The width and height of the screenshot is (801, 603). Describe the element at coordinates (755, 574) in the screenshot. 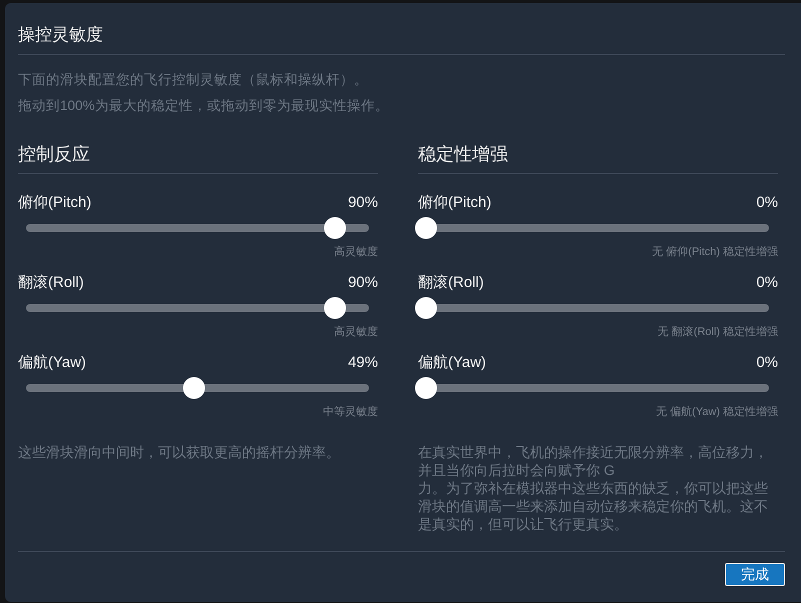

I see `done-button: 完成` at that location.